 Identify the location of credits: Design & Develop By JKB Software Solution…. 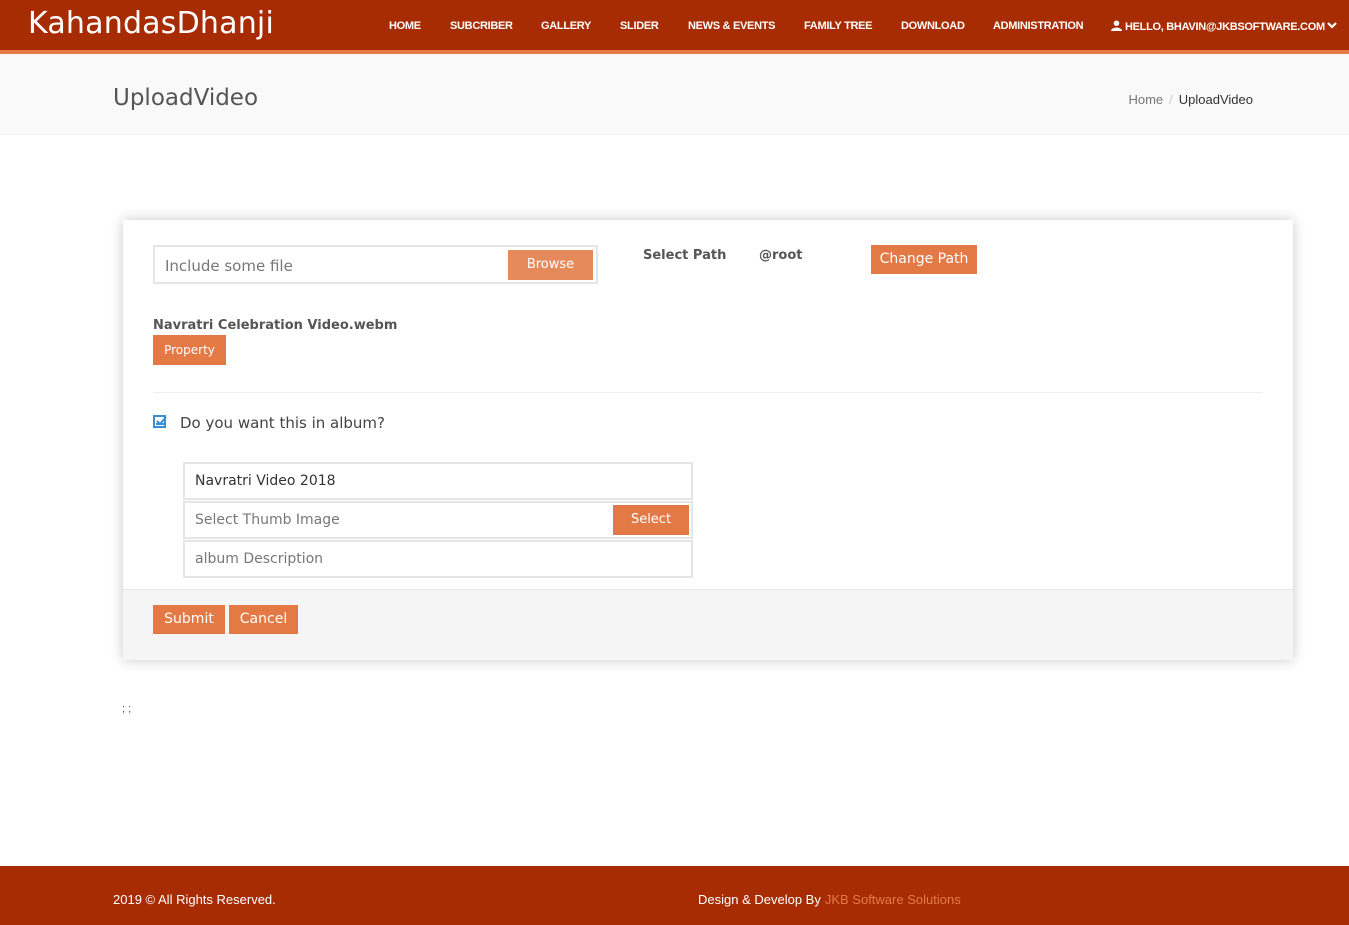
(829, 899).